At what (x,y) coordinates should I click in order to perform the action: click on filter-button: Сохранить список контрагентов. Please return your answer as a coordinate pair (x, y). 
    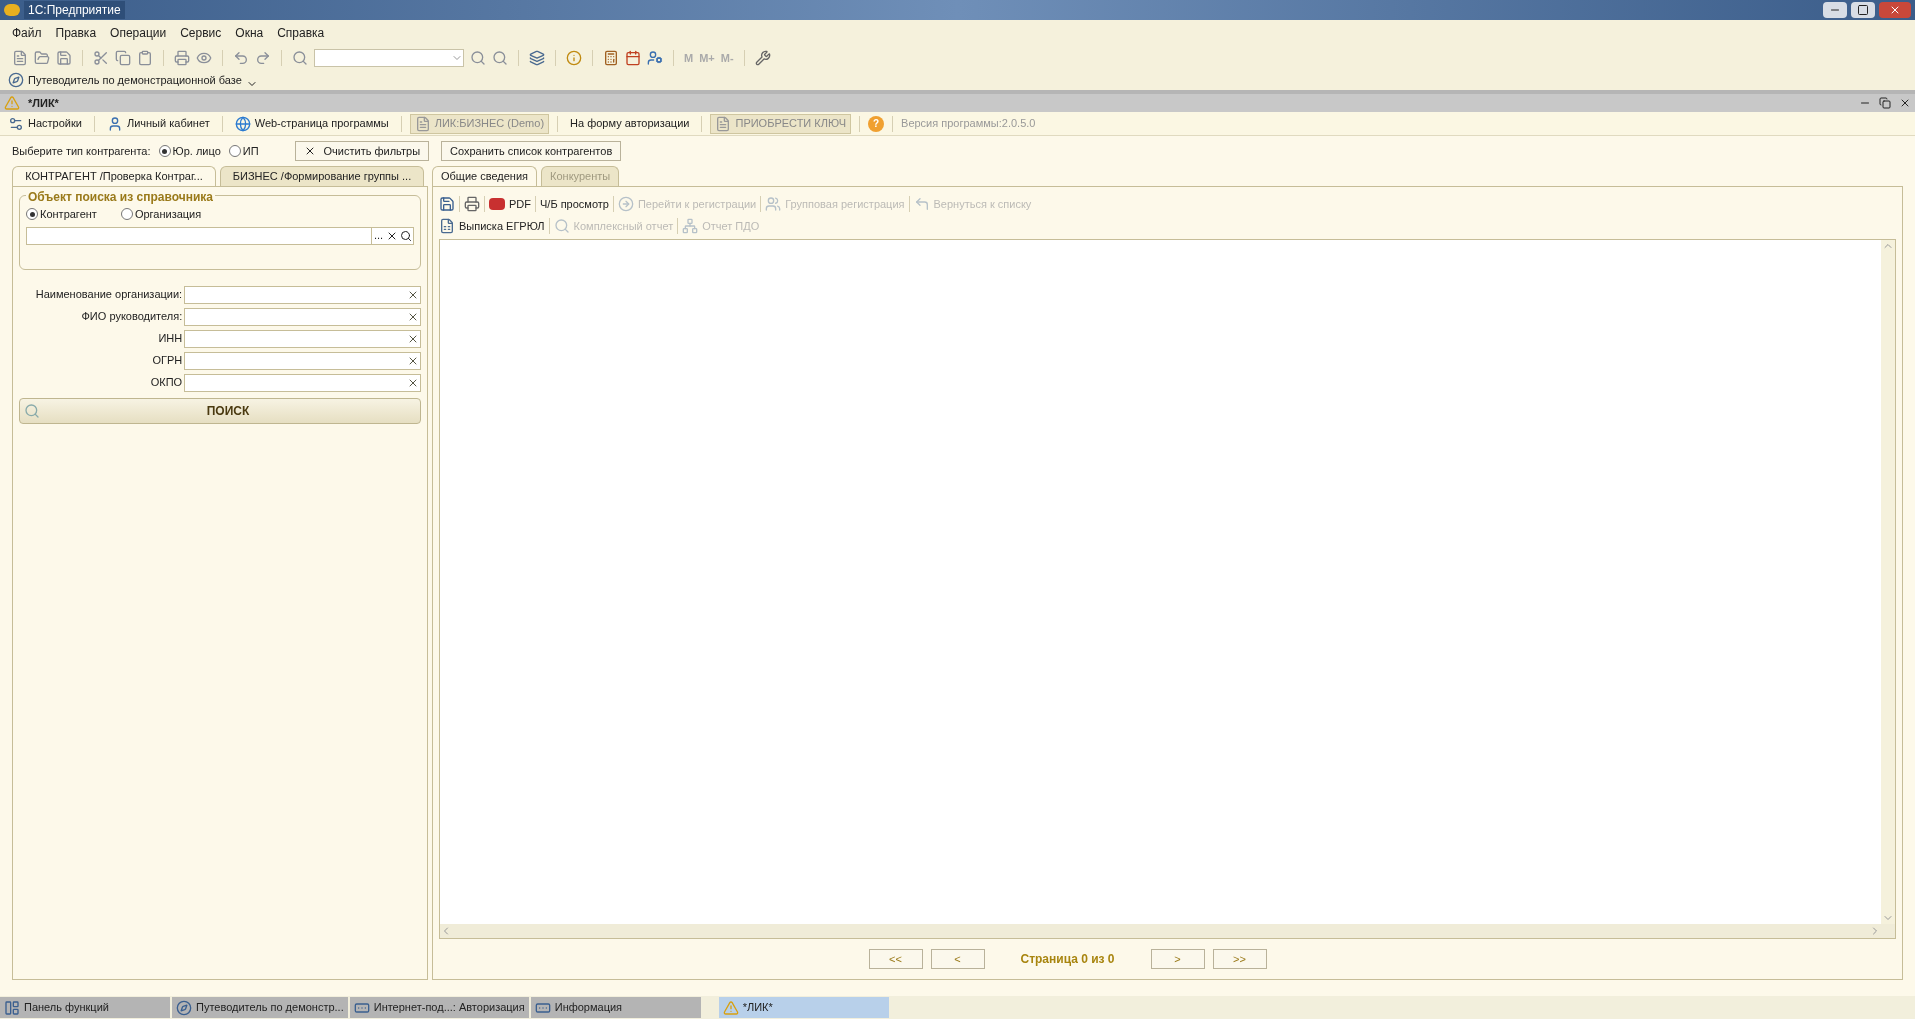
    Looking at the image, I should click on (531, 151).